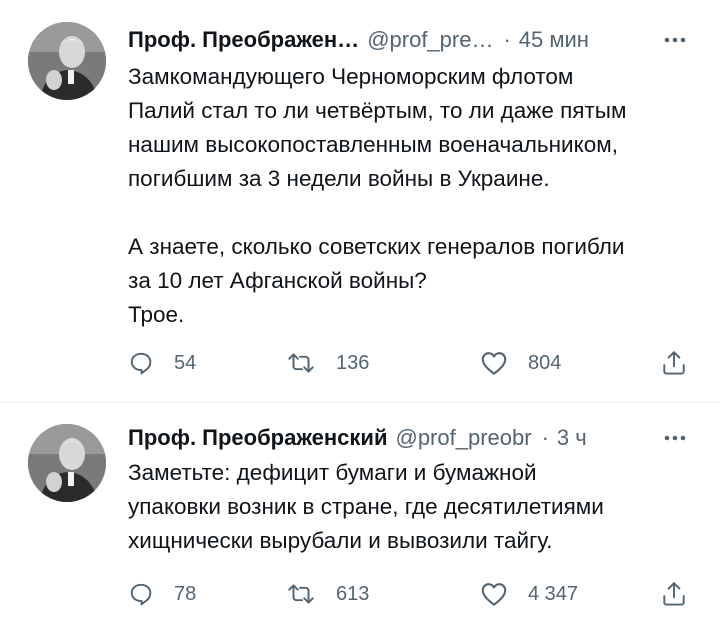 Image resolution: width=720 pixels, height=639 pixels. What do you see at coordinates (412, 594) in the screenshot?
I see `tweet-actions: 78 613 4 347` at bounding box center [412, 594].